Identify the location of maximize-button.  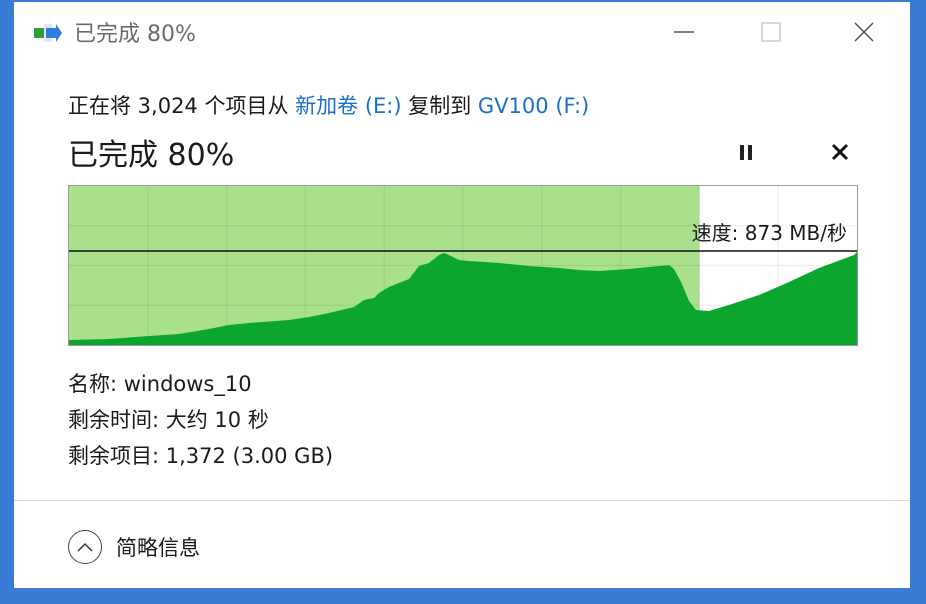
(771, 32).